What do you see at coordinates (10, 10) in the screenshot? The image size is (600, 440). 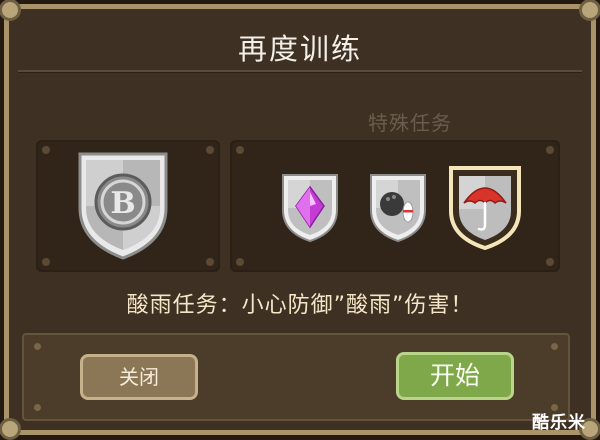 I see `frame-corner-top-left` at bounding box center [10, 10].